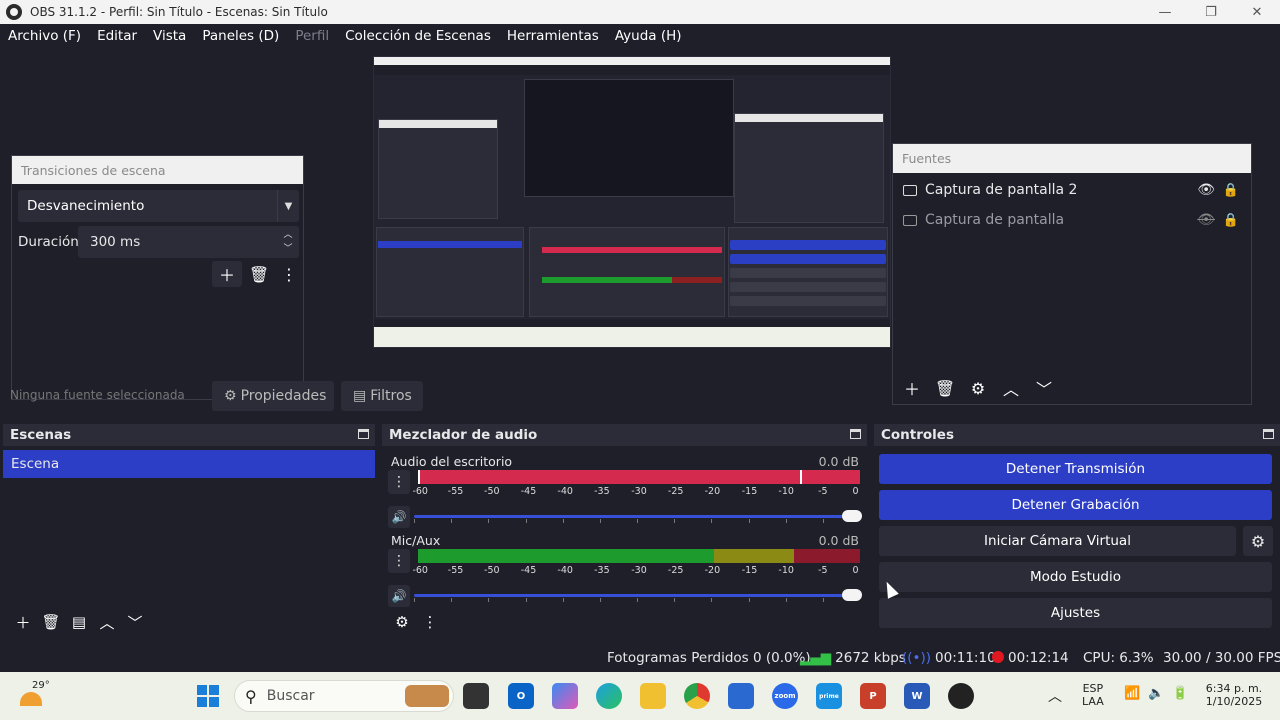 The height and width of the screenshot is (720, 1280). What do you see at coordinates (829, 696) in the screenshot?
I see `prime-video-icon: prime` at bounding box center [829, 696].